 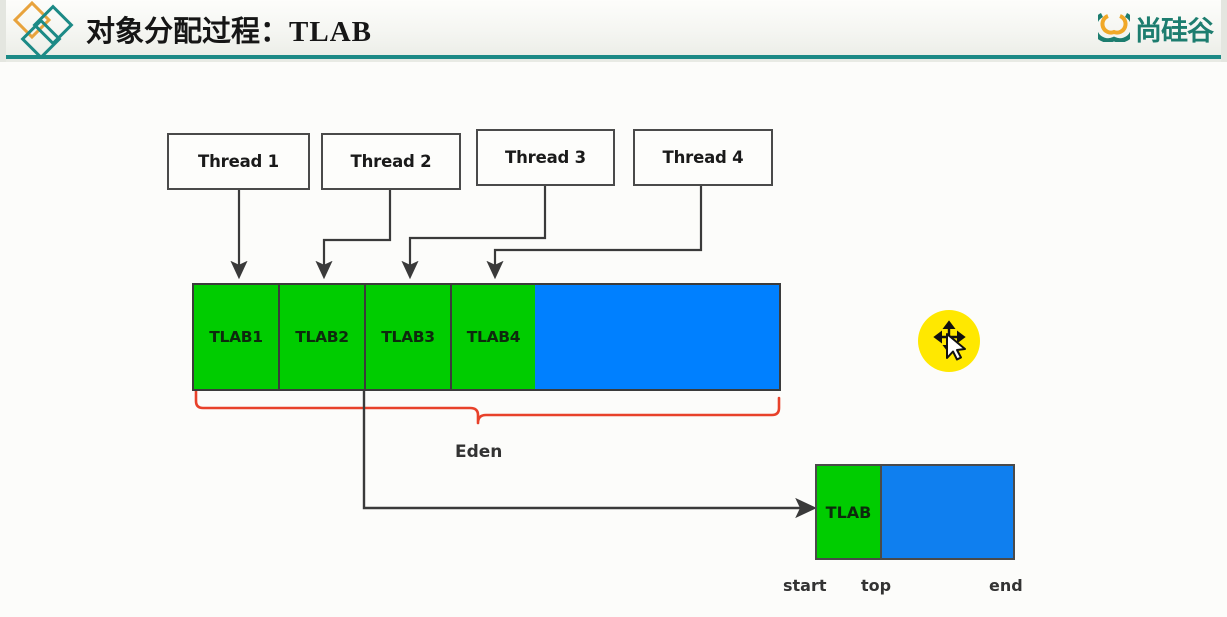 I want to click on eden-segment-tlab2: TLAB2, so click(x=321, y=337).